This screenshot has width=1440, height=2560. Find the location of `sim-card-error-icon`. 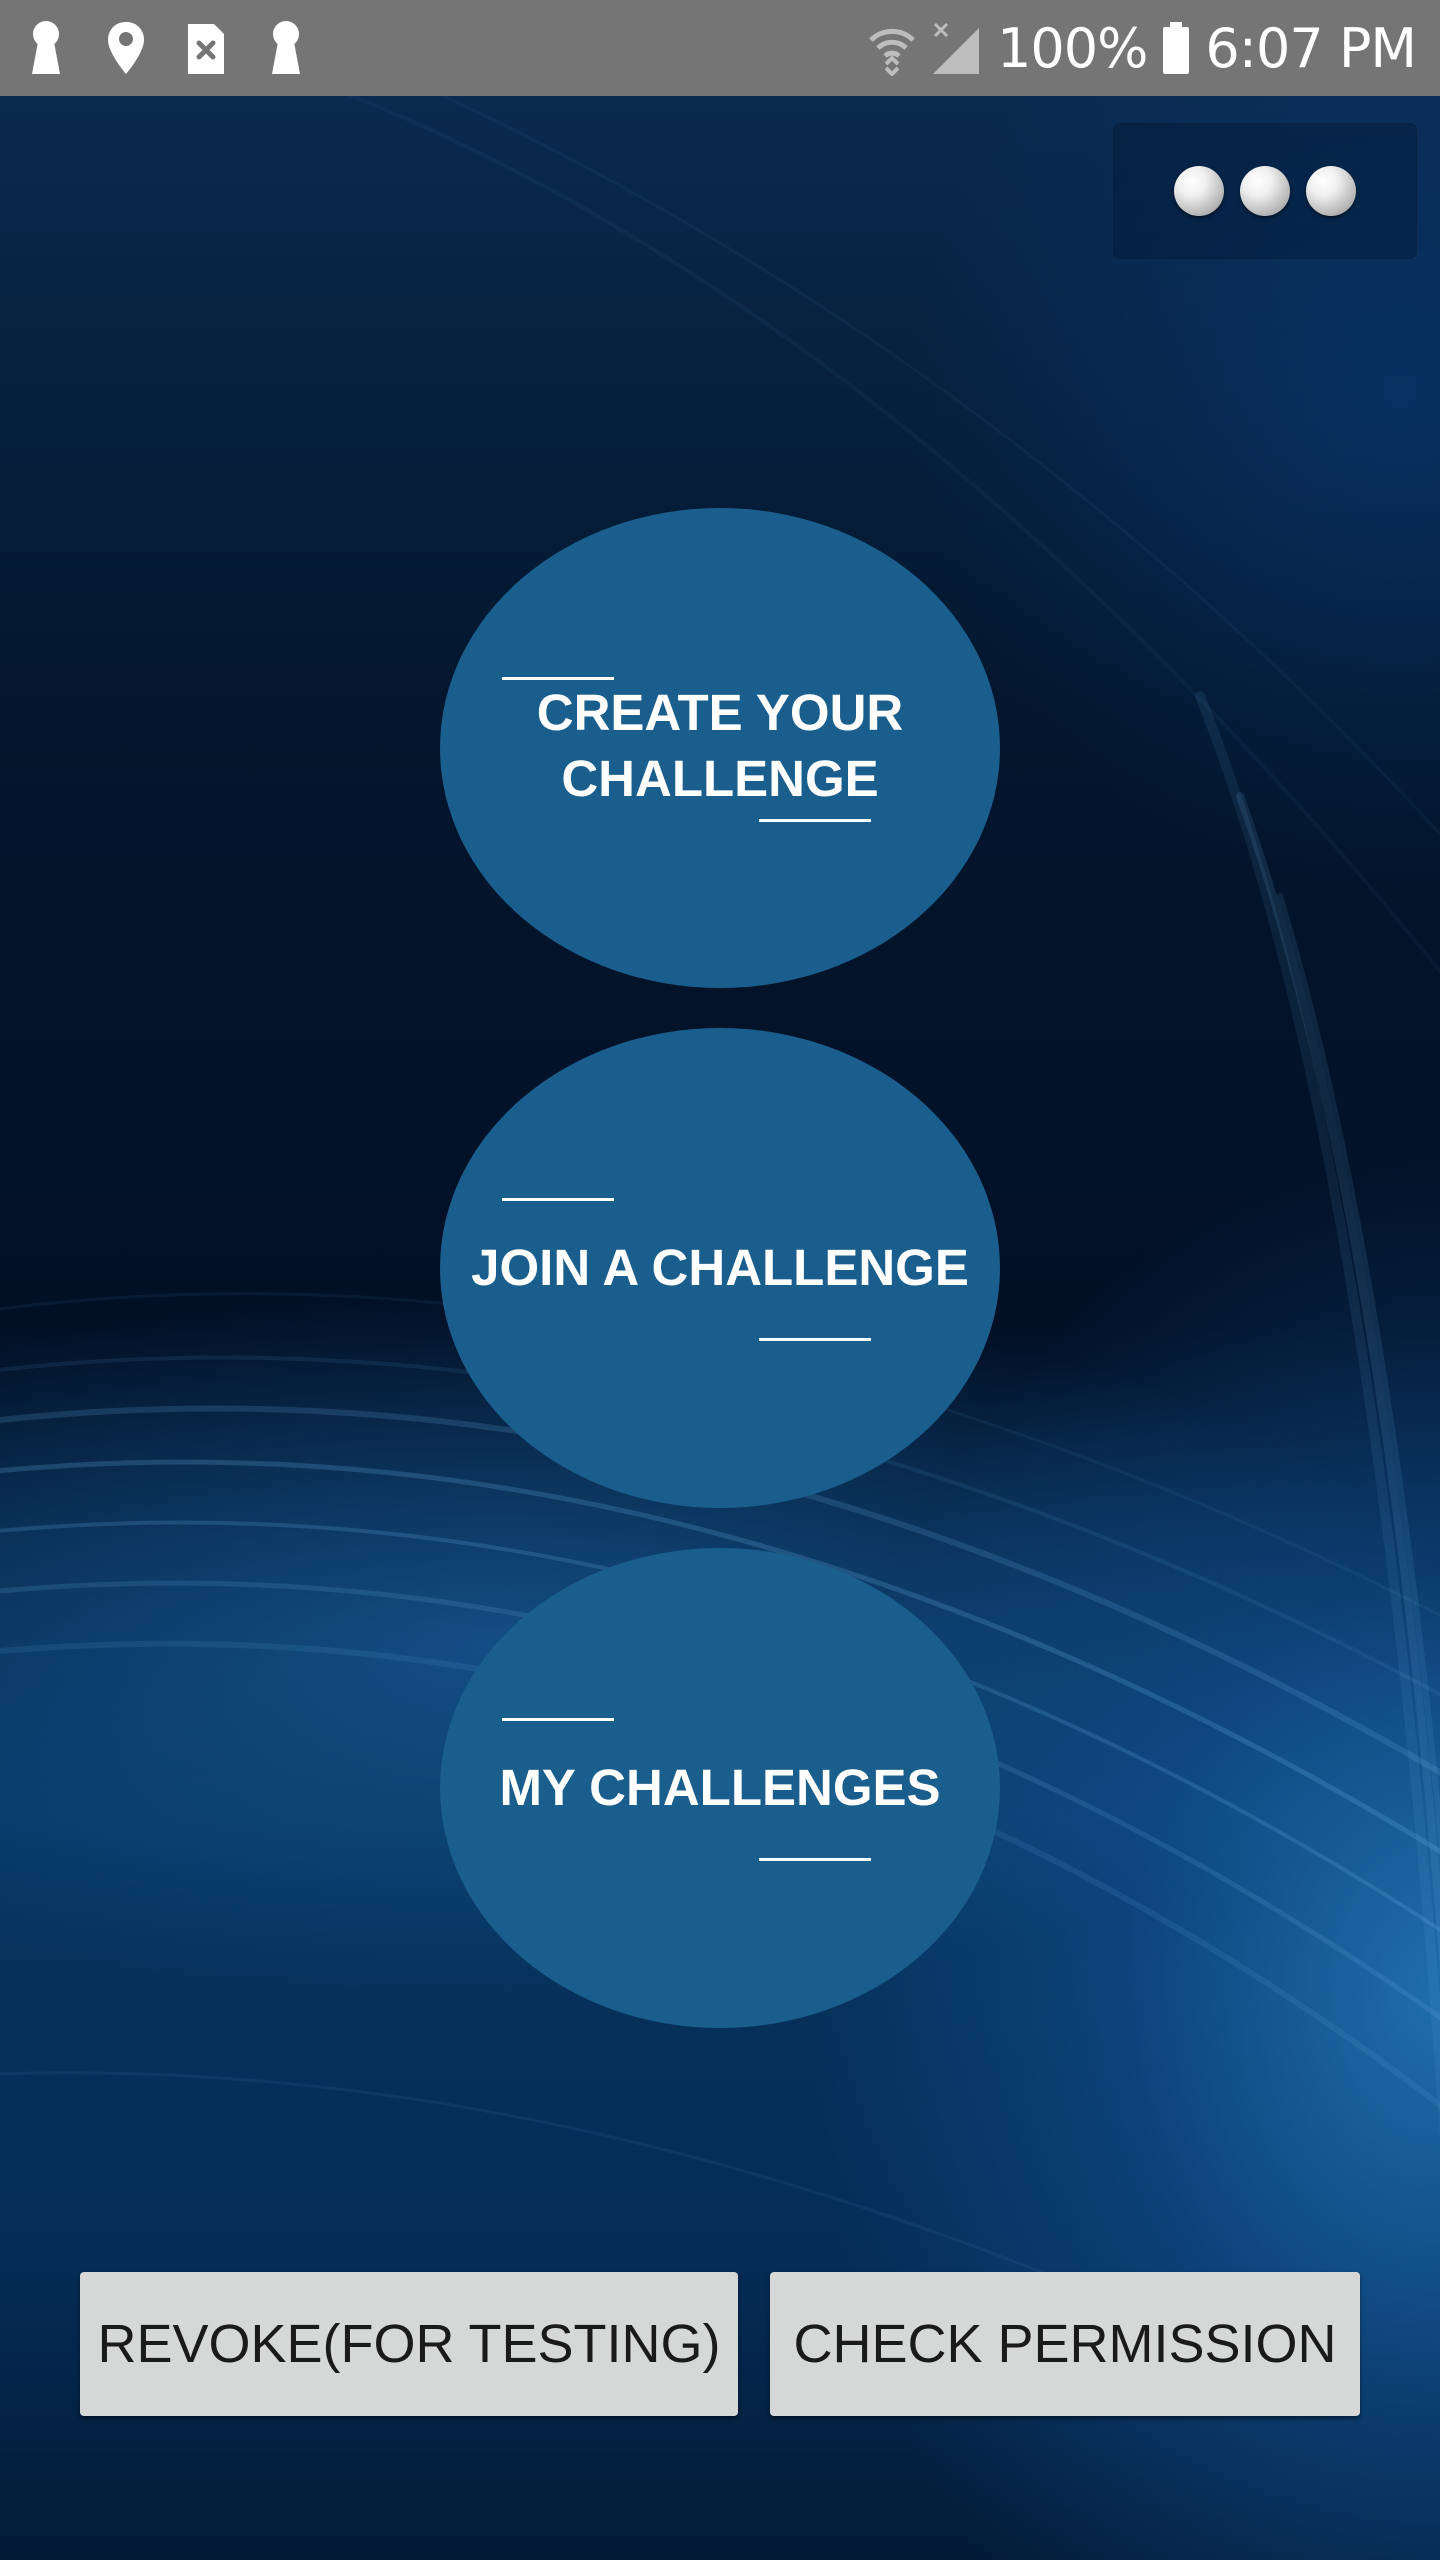

sim-card-error-icon is located at coordinates (206, 49).